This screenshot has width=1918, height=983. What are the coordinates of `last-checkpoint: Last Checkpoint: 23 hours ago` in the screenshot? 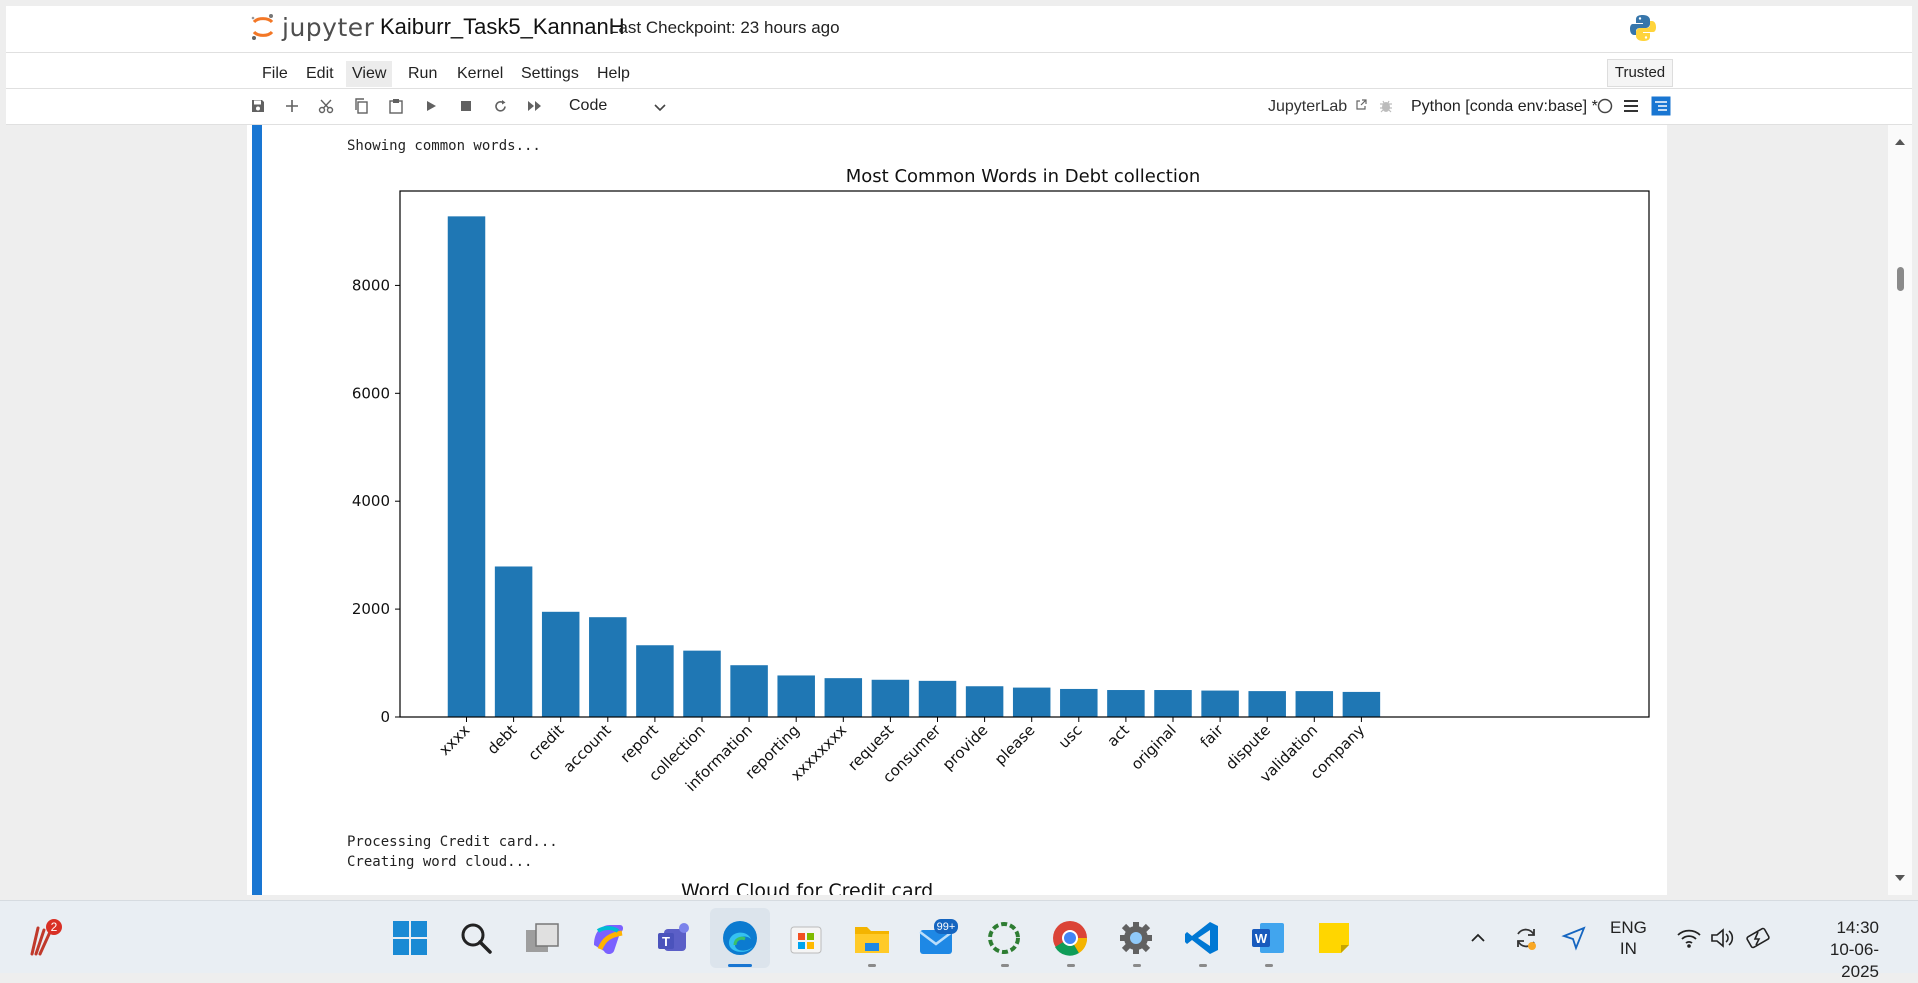 It's located at (724, 27).